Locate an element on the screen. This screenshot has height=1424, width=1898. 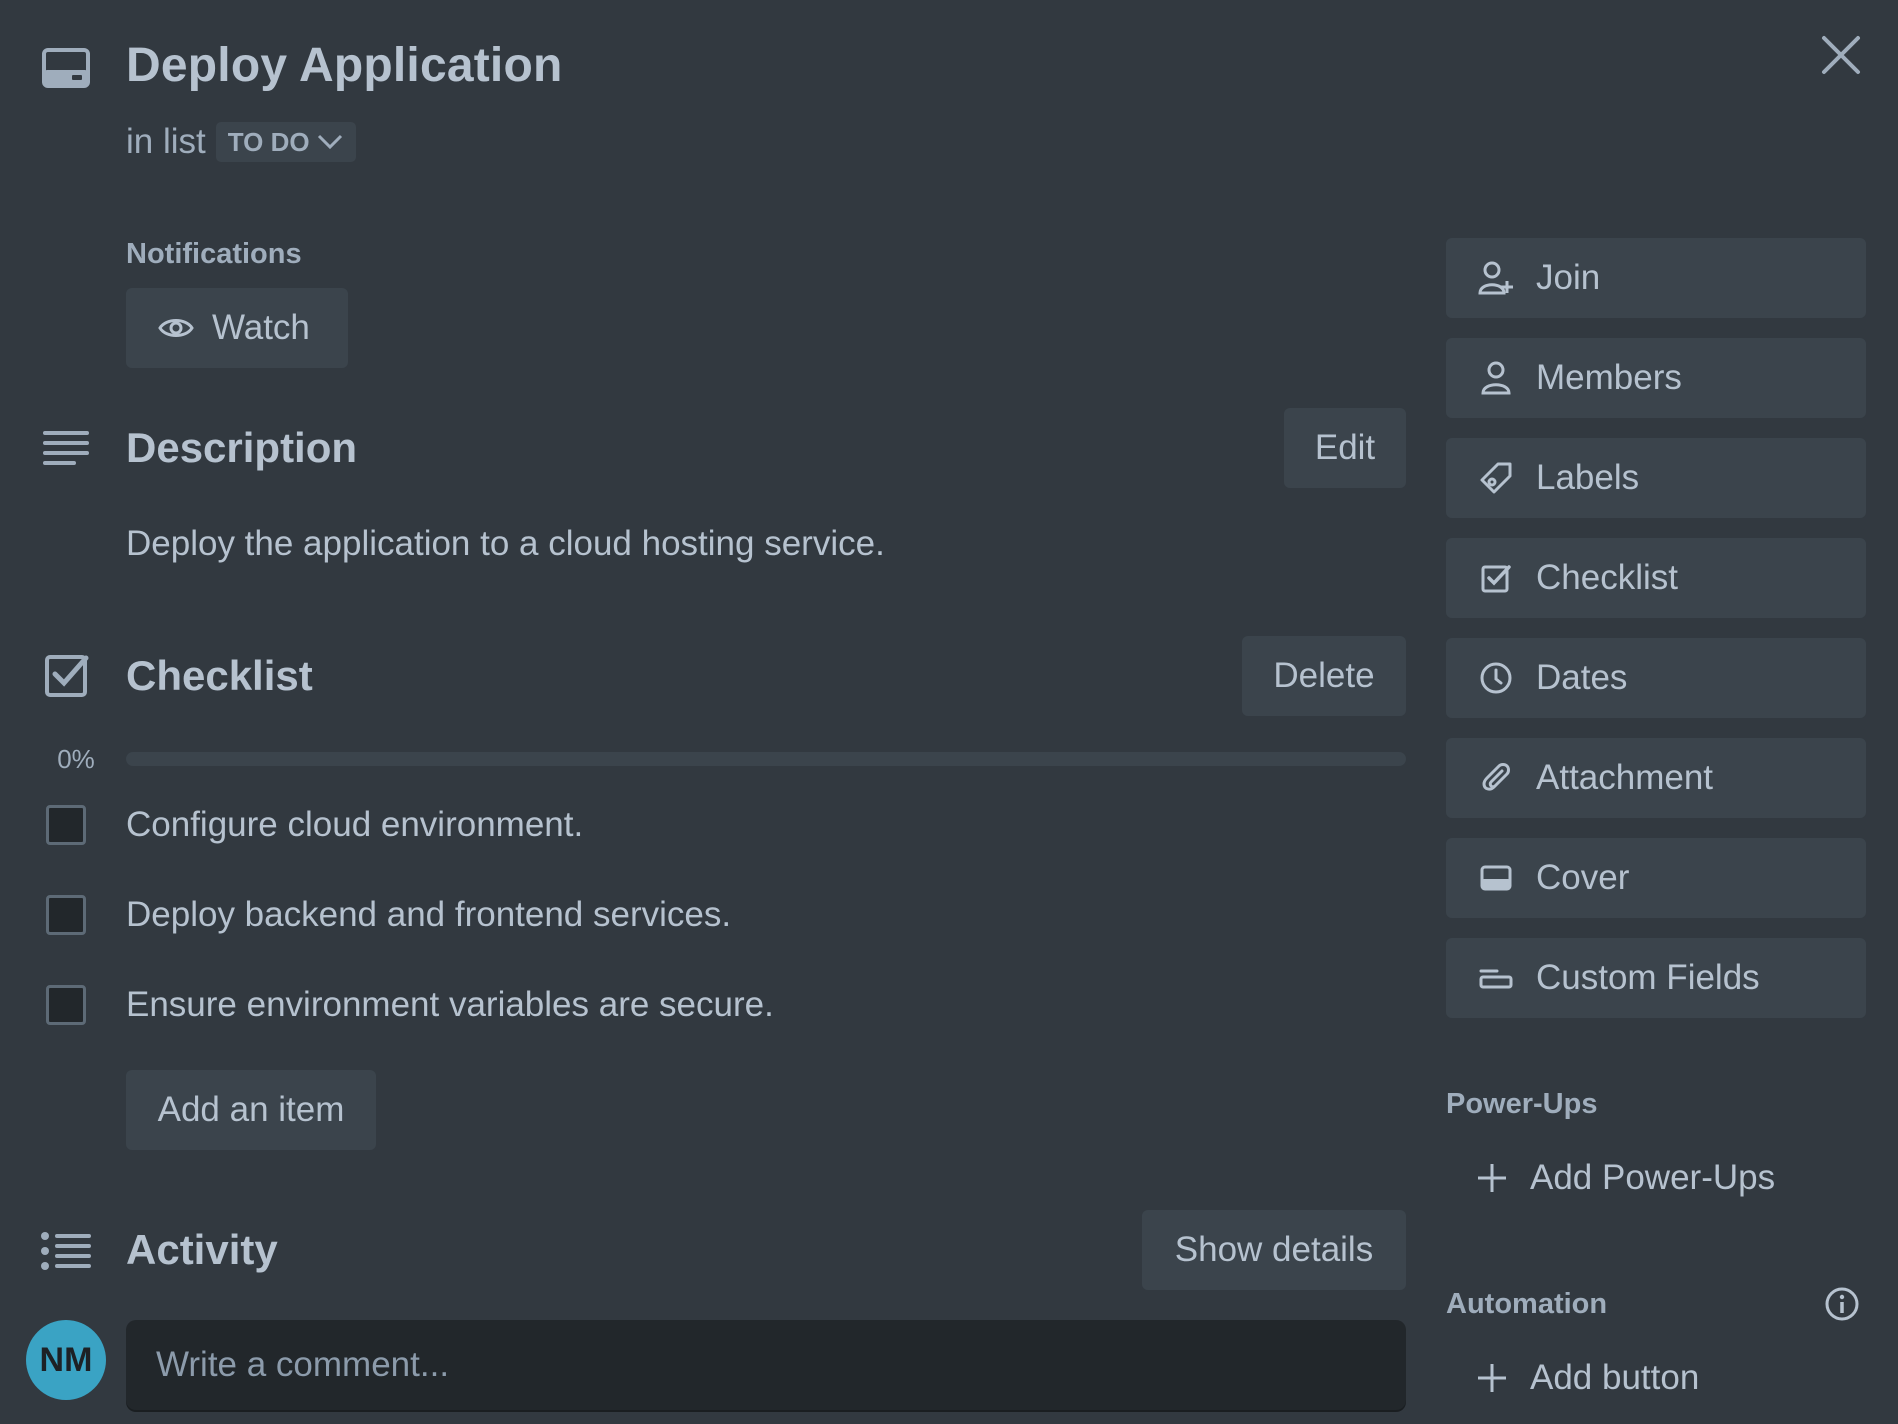
notifications-label: Notifications is located at coordinates (214, 254).